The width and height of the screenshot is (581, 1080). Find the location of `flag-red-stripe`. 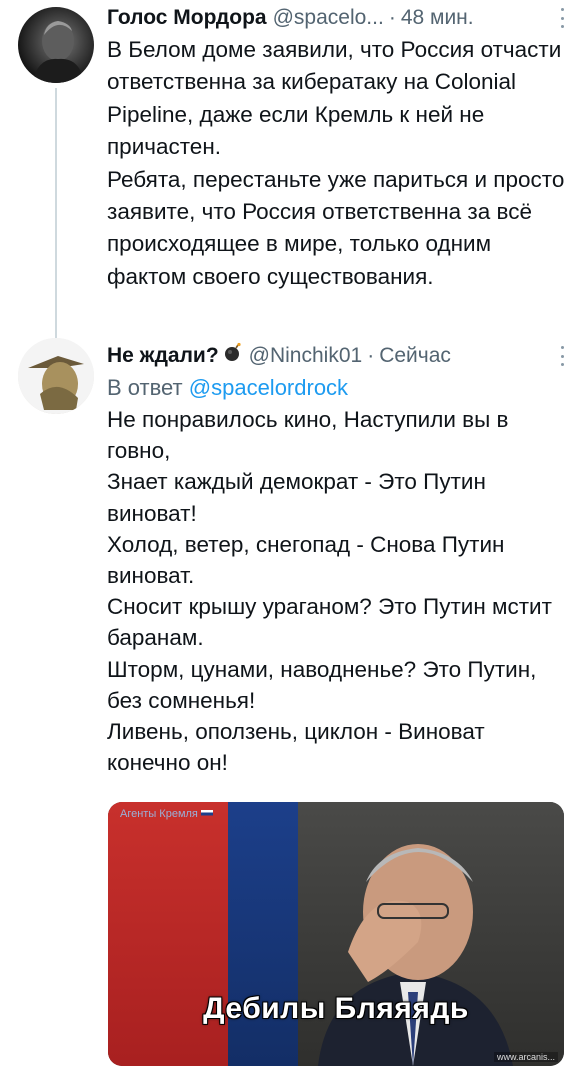

flag-red-stripe is located at coordinates (178, 934).